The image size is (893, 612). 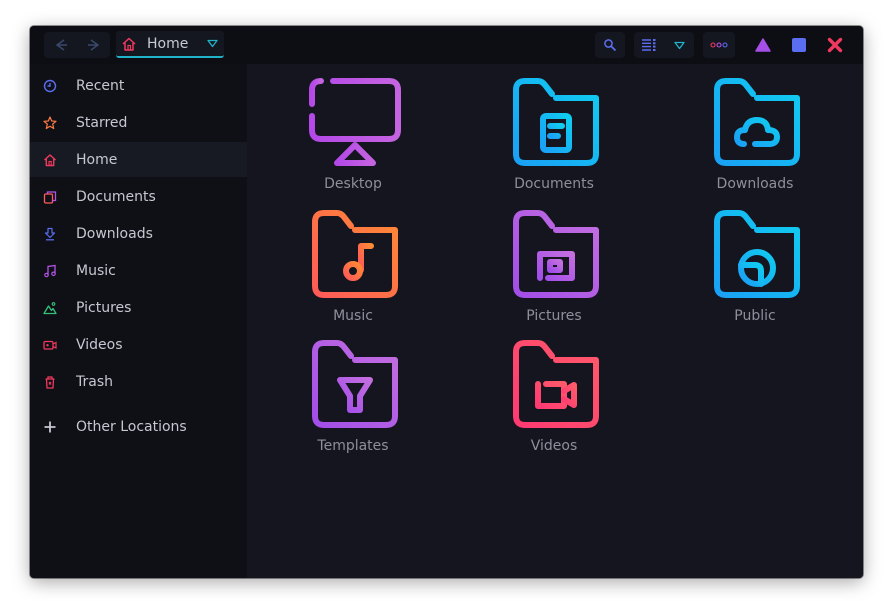 I want to click on location-label: Home, so click(x=168, y=43).